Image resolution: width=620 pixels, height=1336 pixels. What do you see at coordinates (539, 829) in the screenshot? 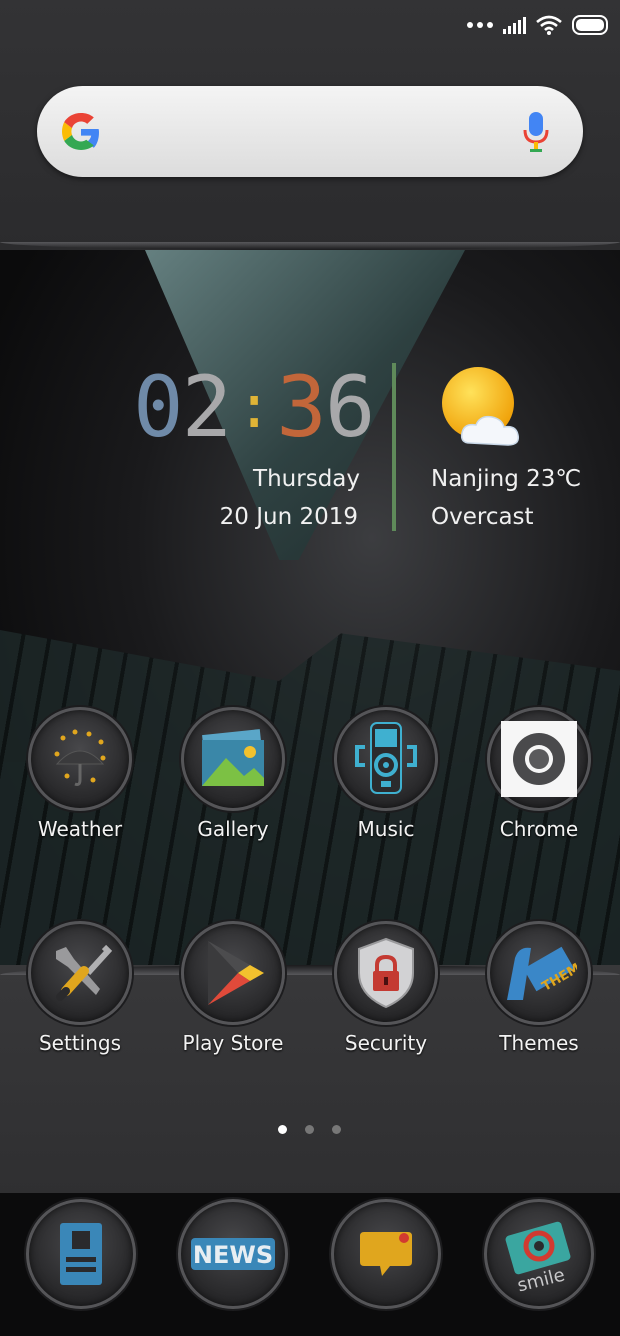
I see `app-label: Chrome` at bounding box center [539, 829].